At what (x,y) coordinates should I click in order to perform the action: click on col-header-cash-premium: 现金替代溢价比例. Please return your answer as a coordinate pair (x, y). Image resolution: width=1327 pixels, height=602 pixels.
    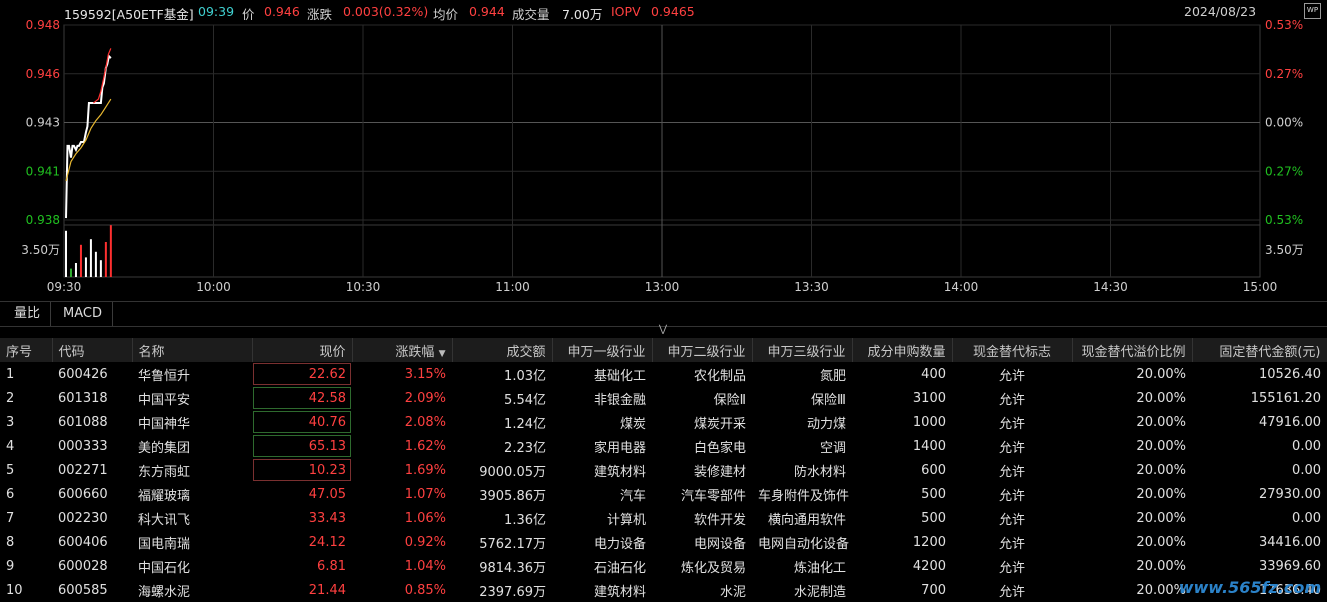
    Looking at the image, I should click on (1132, 350).